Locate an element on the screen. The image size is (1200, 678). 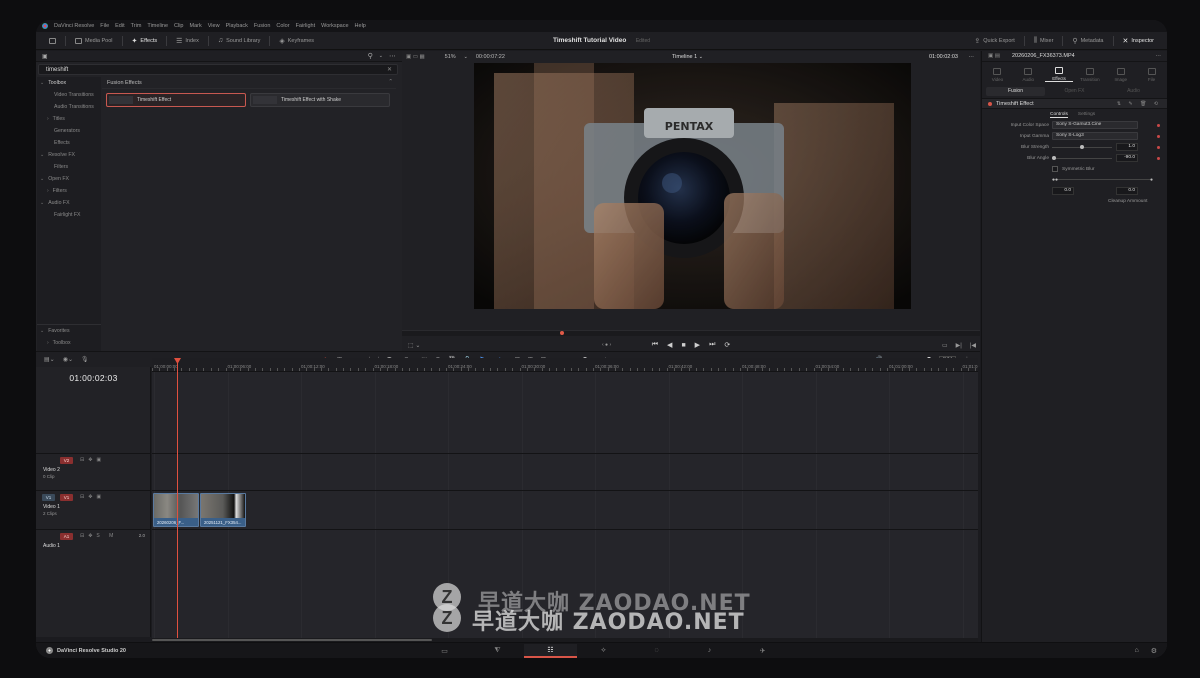
cleanup-value-b: 0.0 is located at coordinates (1127, 191).